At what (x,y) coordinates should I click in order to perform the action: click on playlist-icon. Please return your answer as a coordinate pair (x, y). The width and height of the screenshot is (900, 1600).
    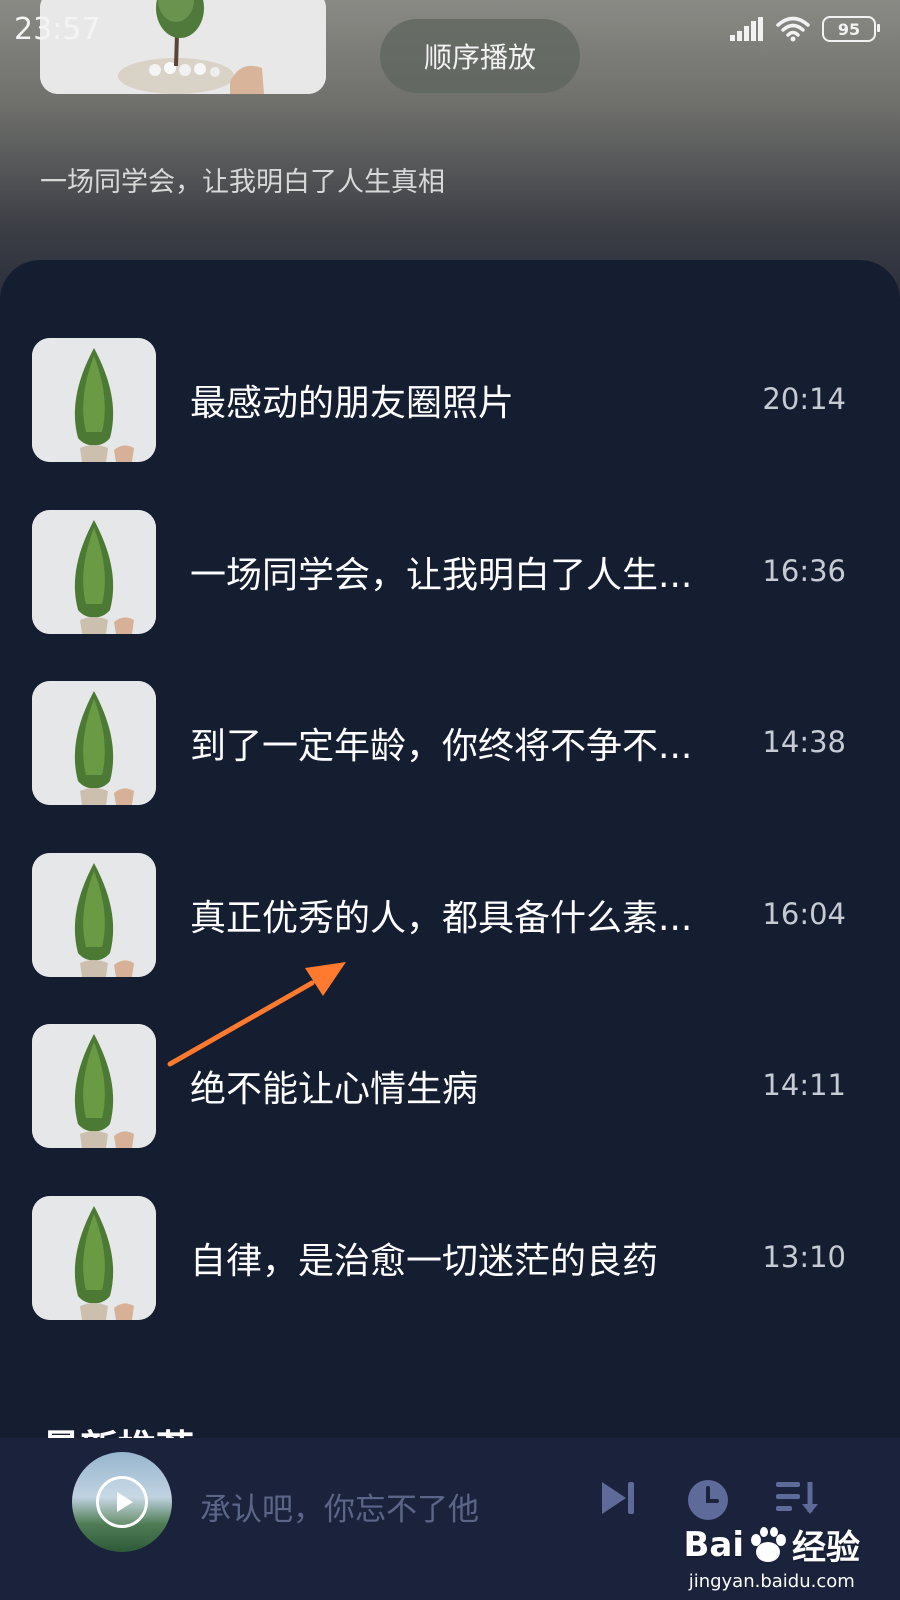
    Looking at the image, I should click on (797, 1498).